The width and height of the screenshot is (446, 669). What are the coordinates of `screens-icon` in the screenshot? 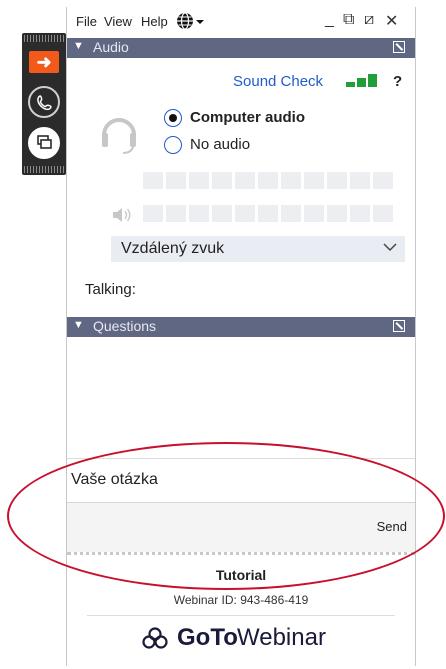 It's located at (44, 143).